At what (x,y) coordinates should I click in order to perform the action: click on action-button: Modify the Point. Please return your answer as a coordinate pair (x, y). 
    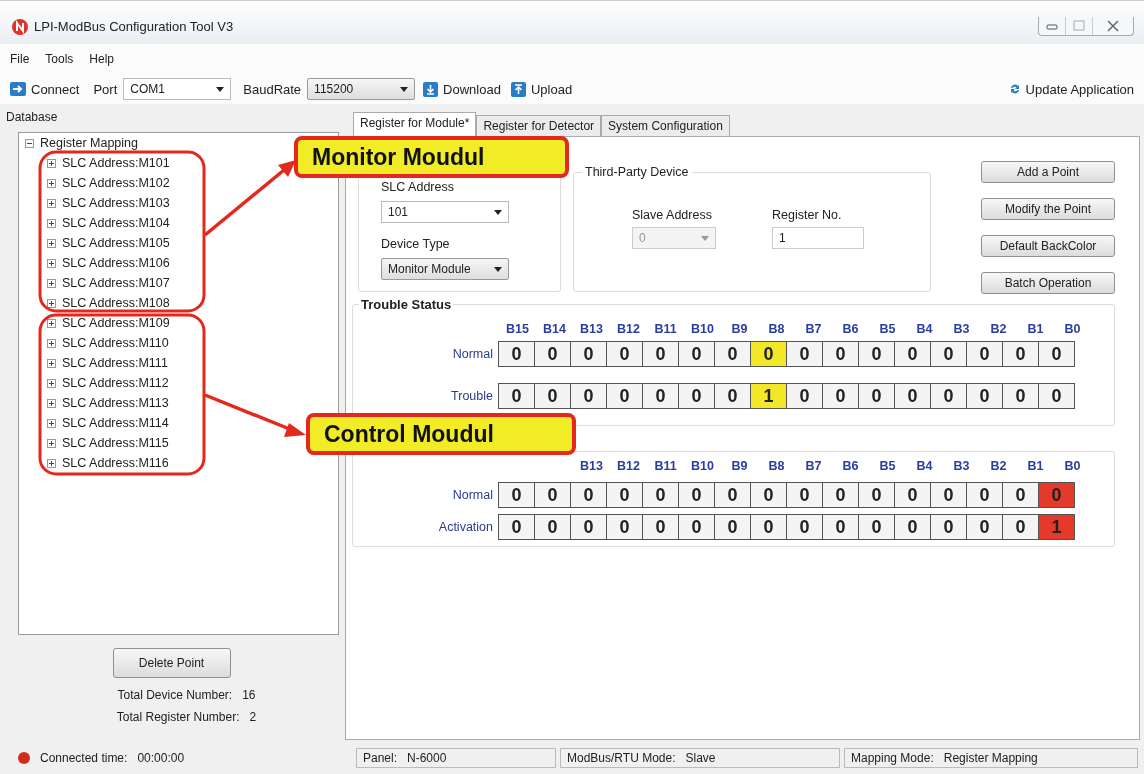
    Looking at the image, I should click on (1048, 209).